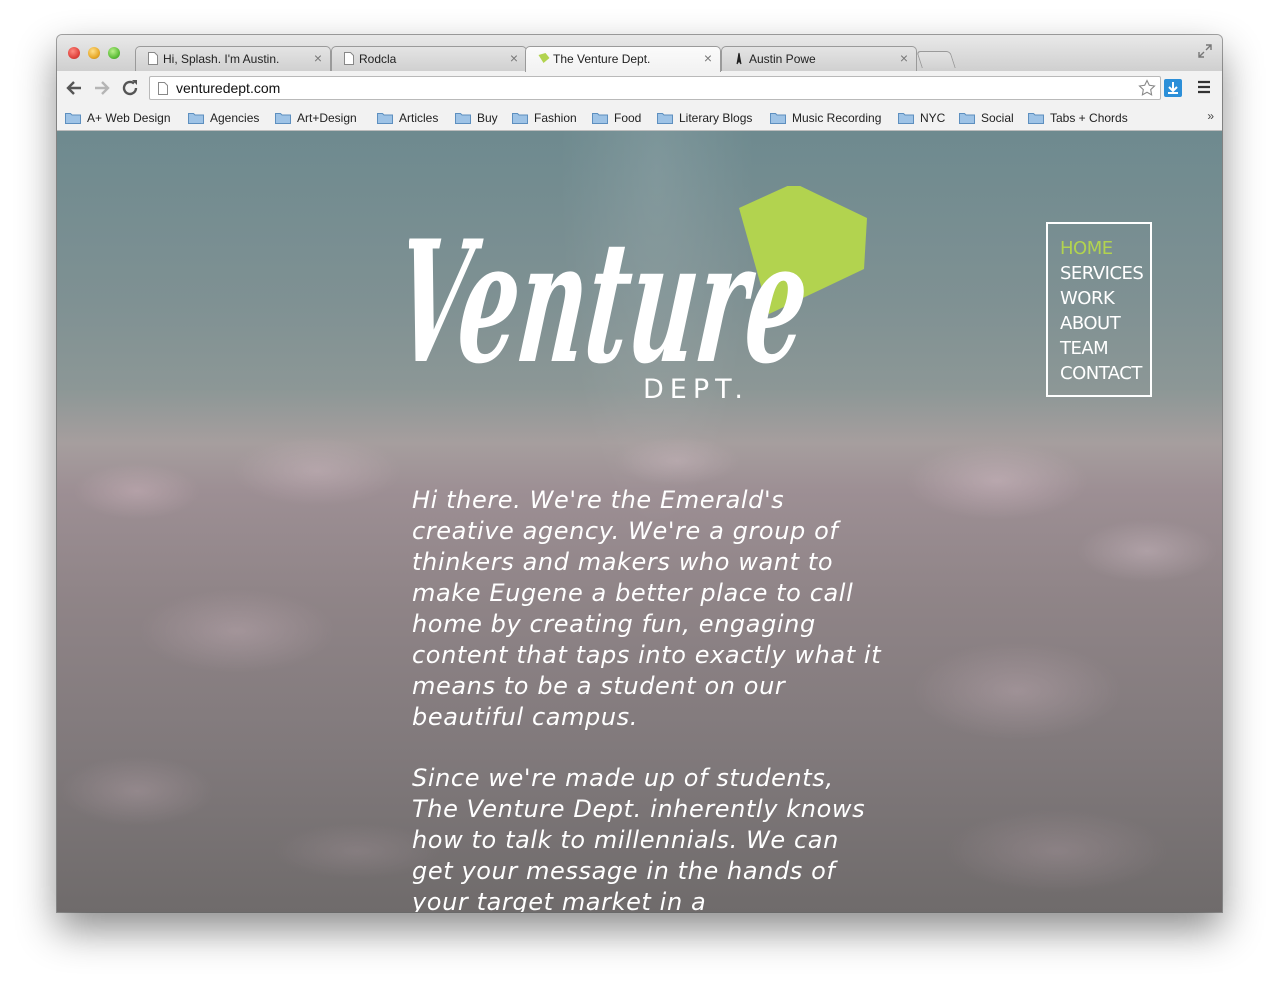 This screenshot has width=1279, height=992. I want to click on url-text: venturedept.com, so click(228, 88).